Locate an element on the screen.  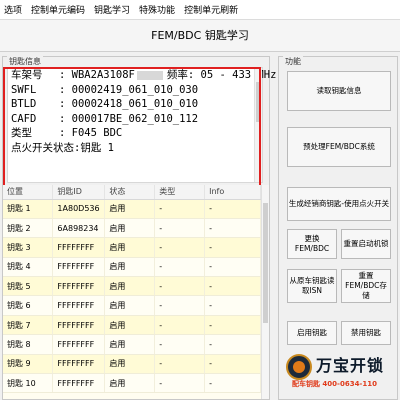
table-row: 钥匙 3 FFFFFFFF 启用 - - is located at coordinates (132, 247).